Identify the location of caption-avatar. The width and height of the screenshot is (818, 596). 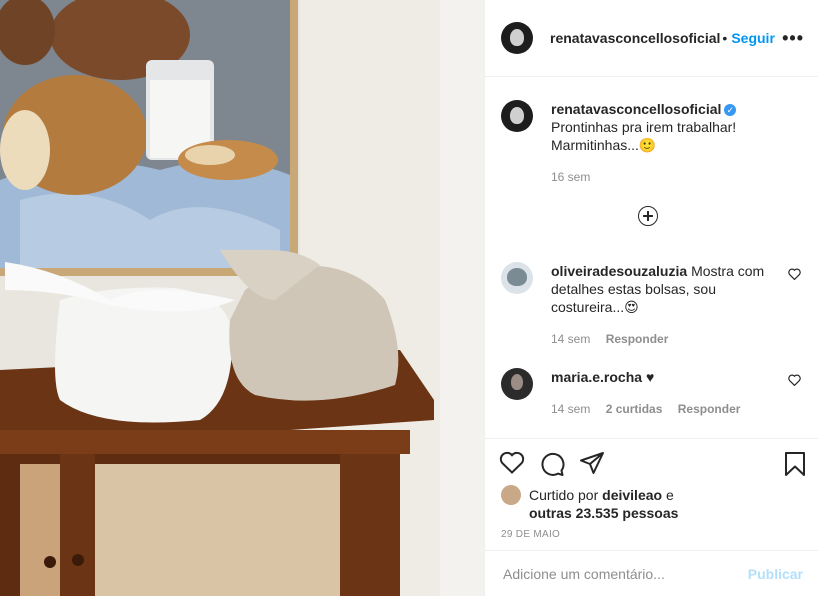
(517, 116).